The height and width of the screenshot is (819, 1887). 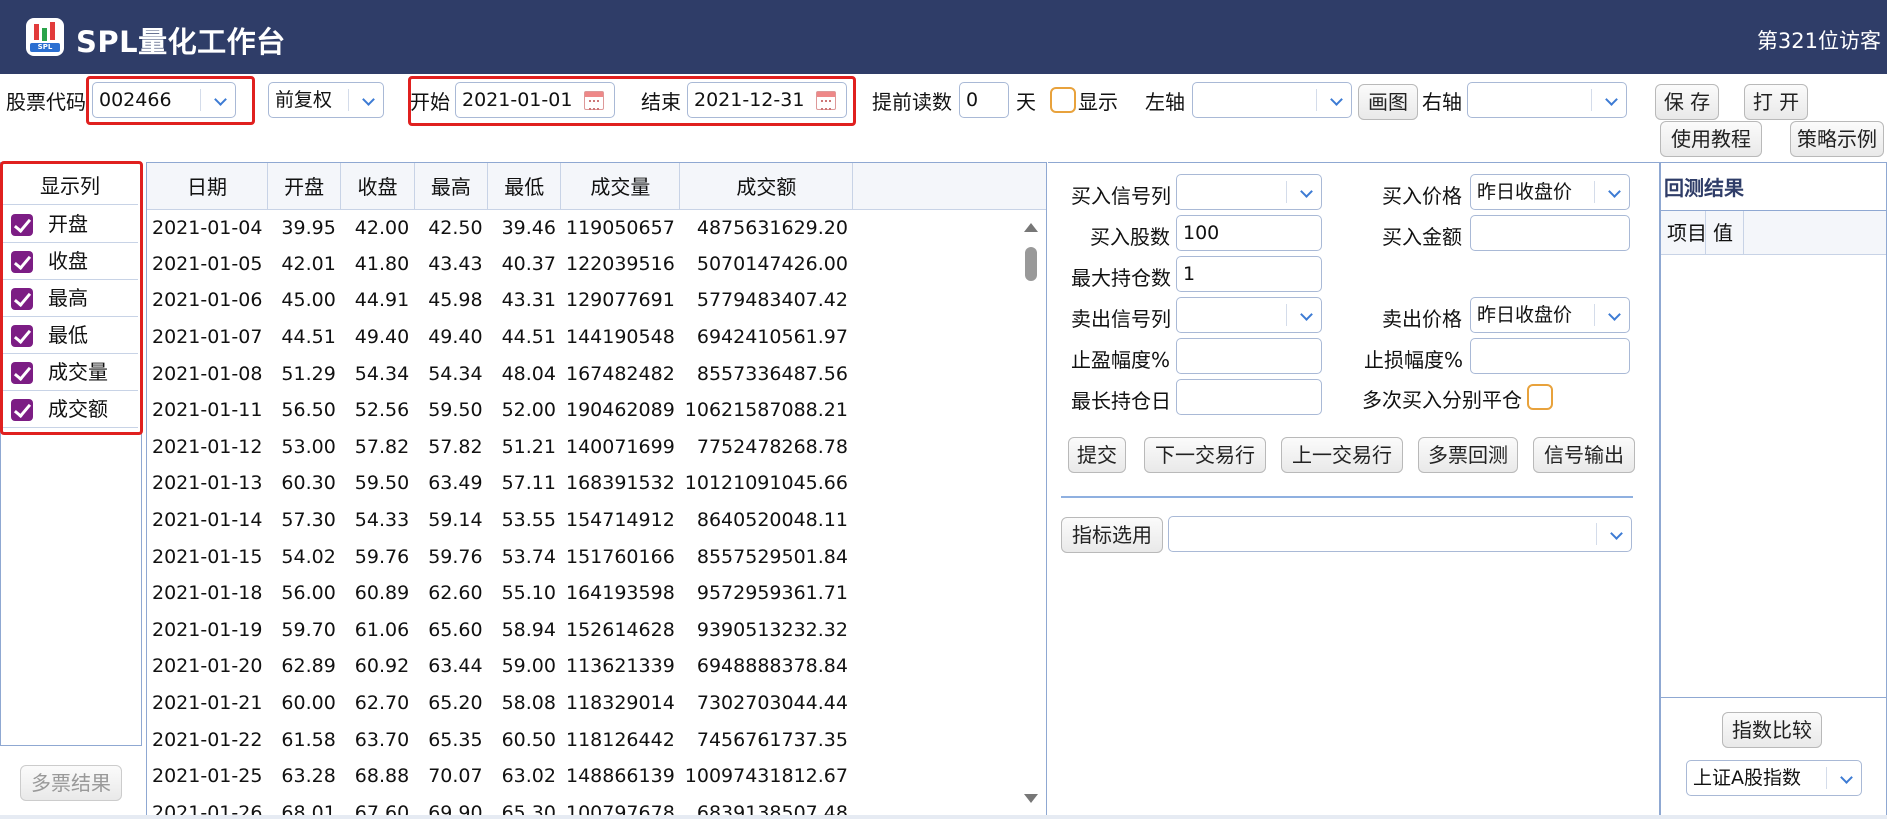 I want to click on app-title: SPL量化工作台, so click(x=181, y=42).